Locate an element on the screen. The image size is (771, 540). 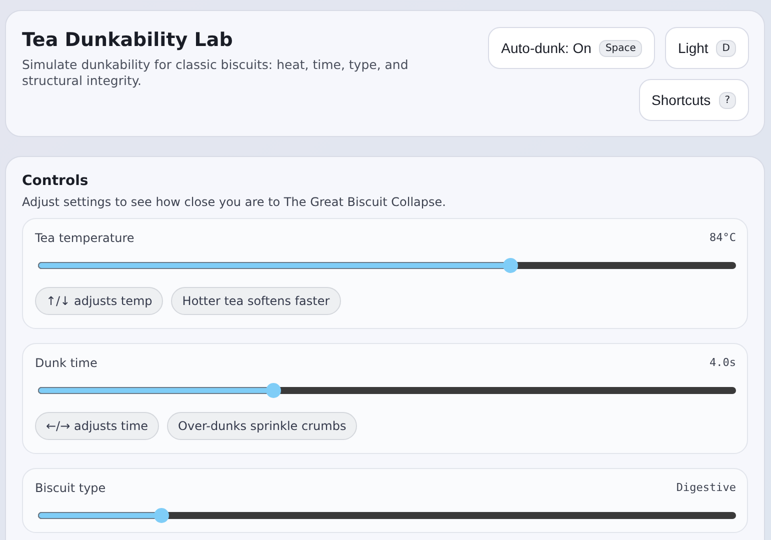
toolbar-button: Light D is located at coordinates (706, 48).